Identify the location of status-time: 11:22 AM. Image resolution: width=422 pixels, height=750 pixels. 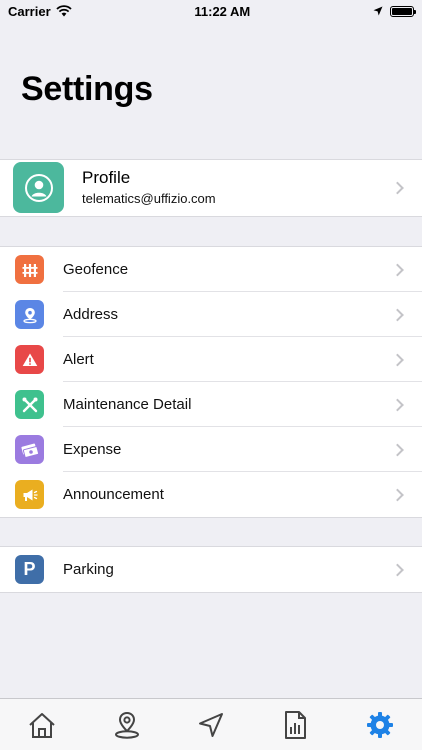
(222, 11).